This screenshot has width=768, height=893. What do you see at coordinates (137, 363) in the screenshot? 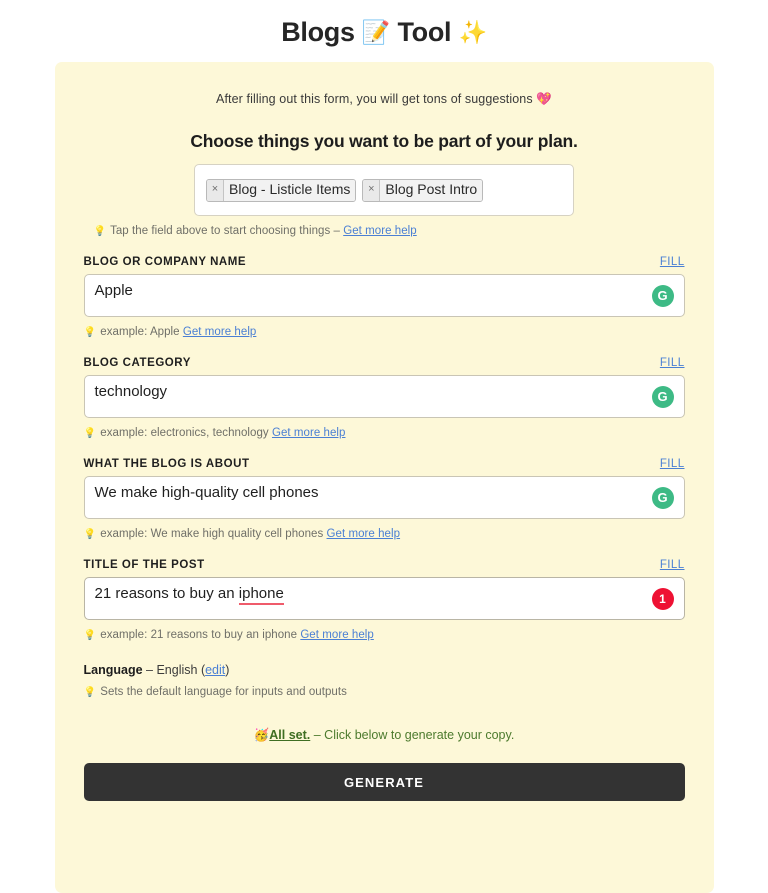
I see `field-label: BLOG CATEGORY` at bounding box center [137, 363].